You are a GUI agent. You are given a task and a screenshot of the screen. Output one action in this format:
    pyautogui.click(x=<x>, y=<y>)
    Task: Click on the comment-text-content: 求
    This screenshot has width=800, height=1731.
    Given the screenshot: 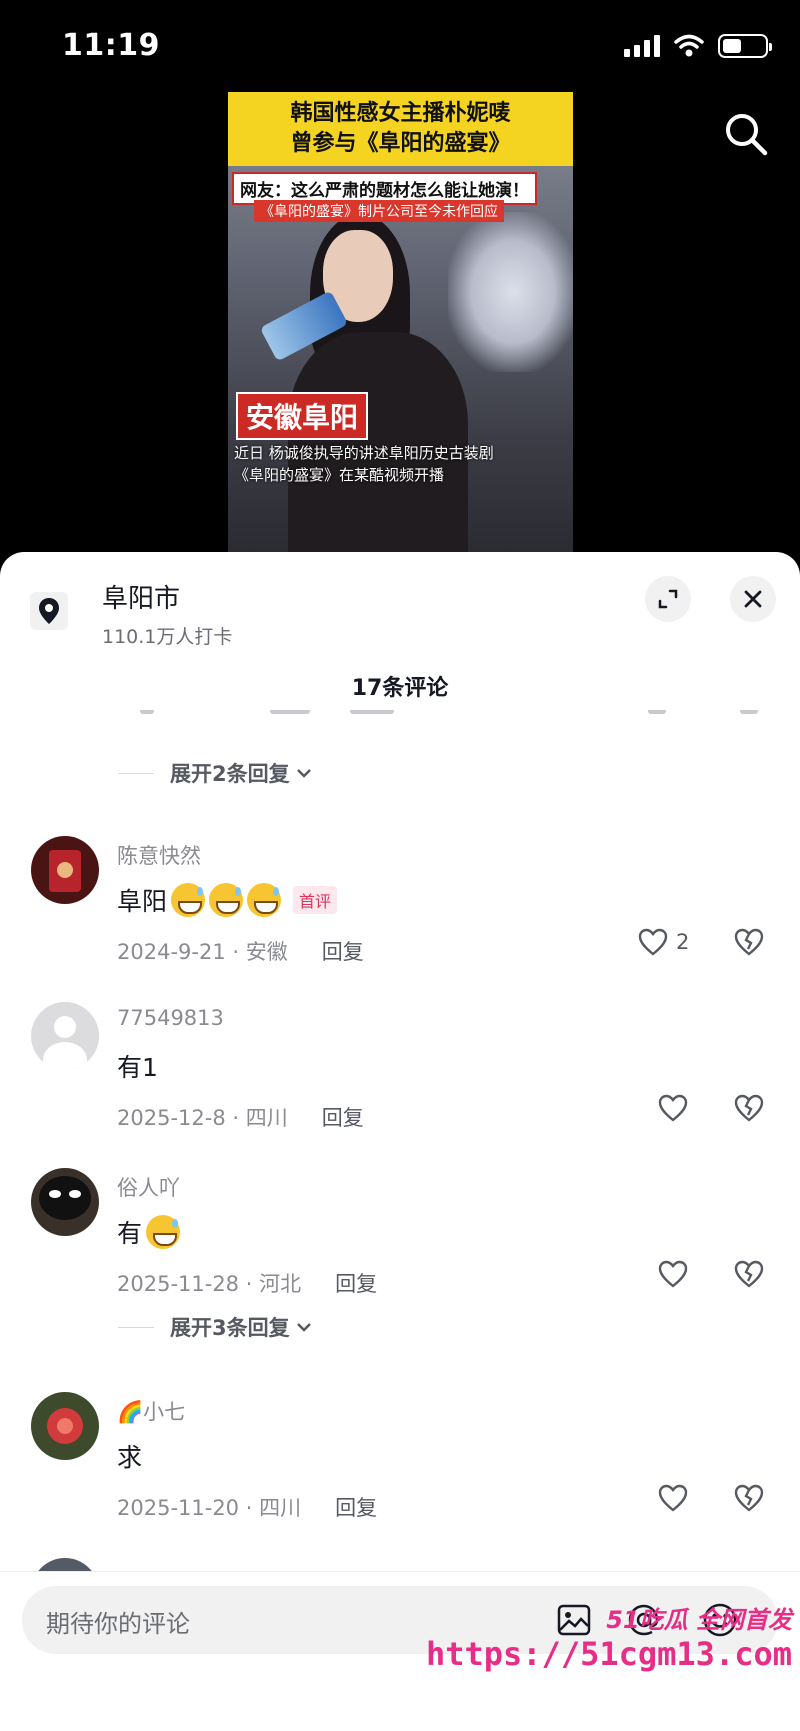 What is the action you would take?
    pyautogui.click(x=130, y=1457)
    